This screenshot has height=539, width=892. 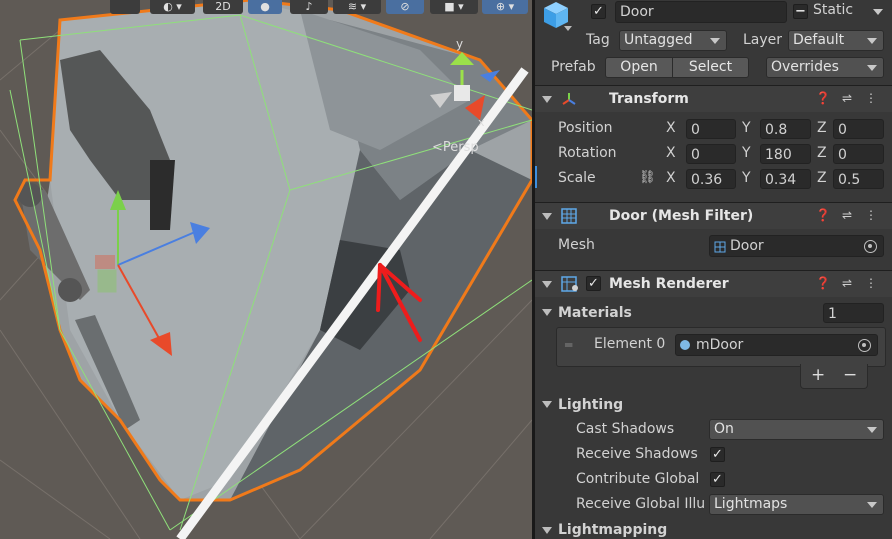 What do you see at coordinates (701, 12) in the screenshot?
I see `object-name-field: Door` at bounding box center [701, 12].